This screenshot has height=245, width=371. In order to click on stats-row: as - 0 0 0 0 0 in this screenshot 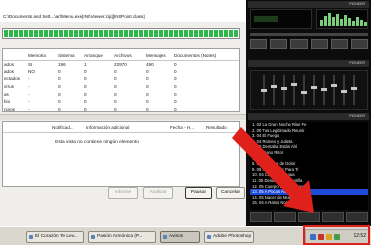, I will do `click(121, 94)`.